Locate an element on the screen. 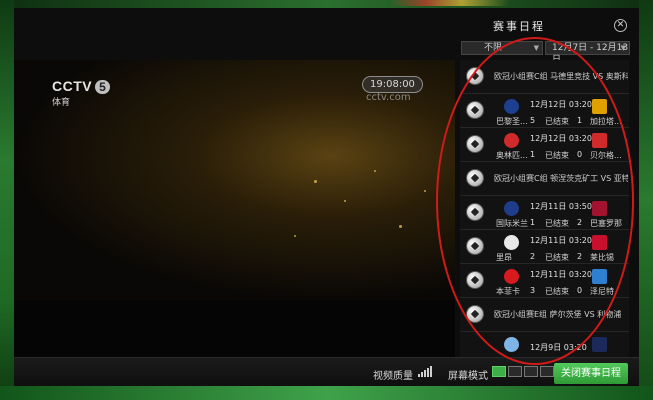 The width and height of the screenshot is (653, 400). match-group-title-row: 欧冠小组赛C组 马德里竞技 VS 奥斯科 is located at coordinates (544, 77).